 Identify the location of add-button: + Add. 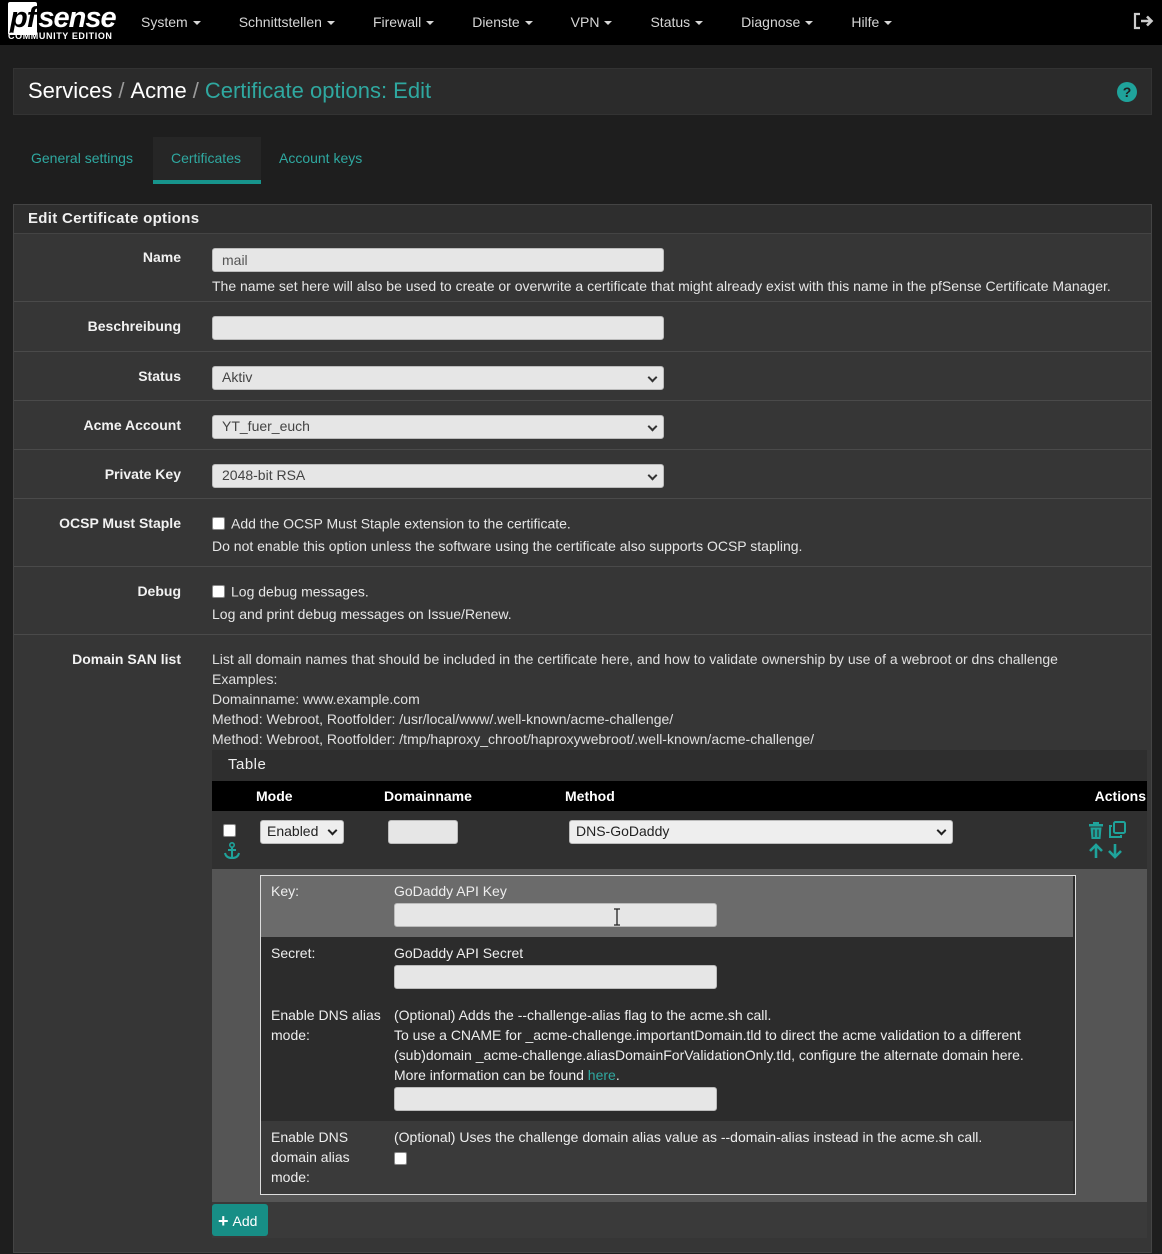
(240, 1220).